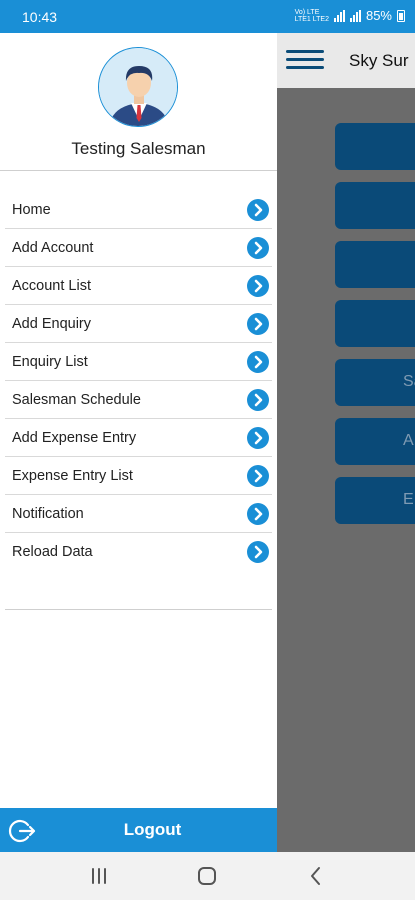  Describe the element at coordinates (339, 15) in the screenshot. I see `signal-icon` at that location.